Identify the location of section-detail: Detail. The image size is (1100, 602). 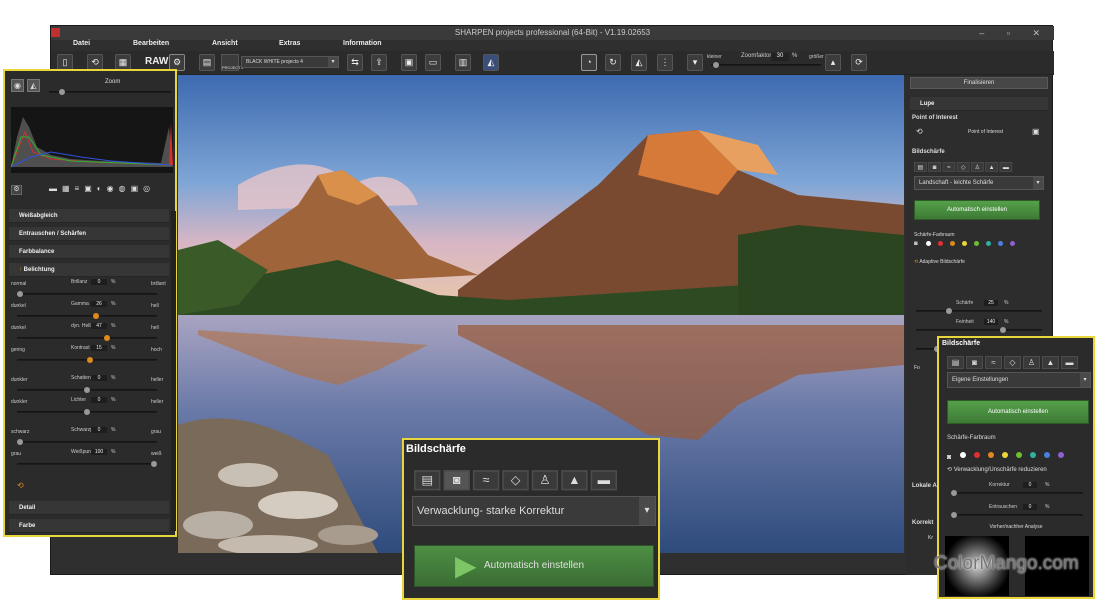
(89, 508).